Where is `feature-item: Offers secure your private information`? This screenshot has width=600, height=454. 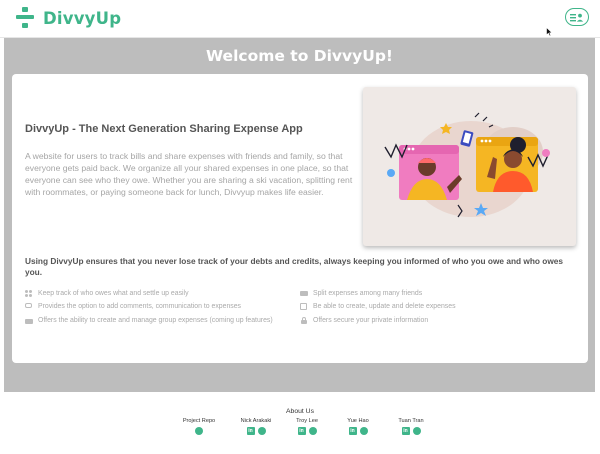
feature-item: Offers secure your private information is located at coordinates (364, 320).